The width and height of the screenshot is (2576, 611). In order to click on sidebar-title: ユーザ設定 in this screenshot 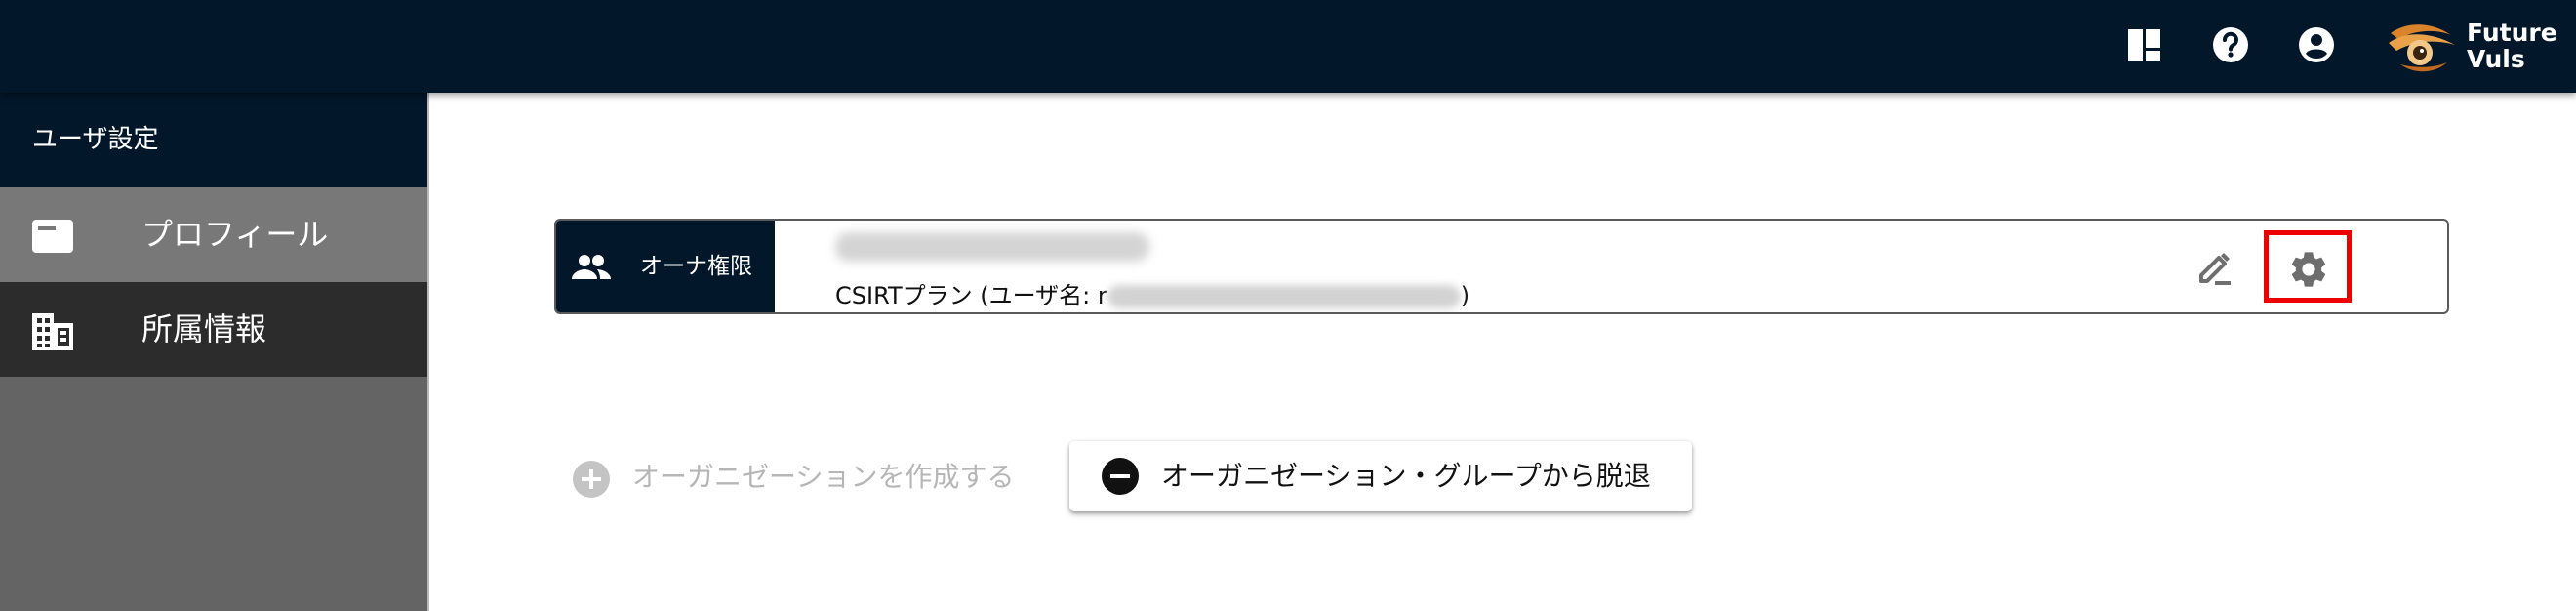, I will do `click(213, 140)`.